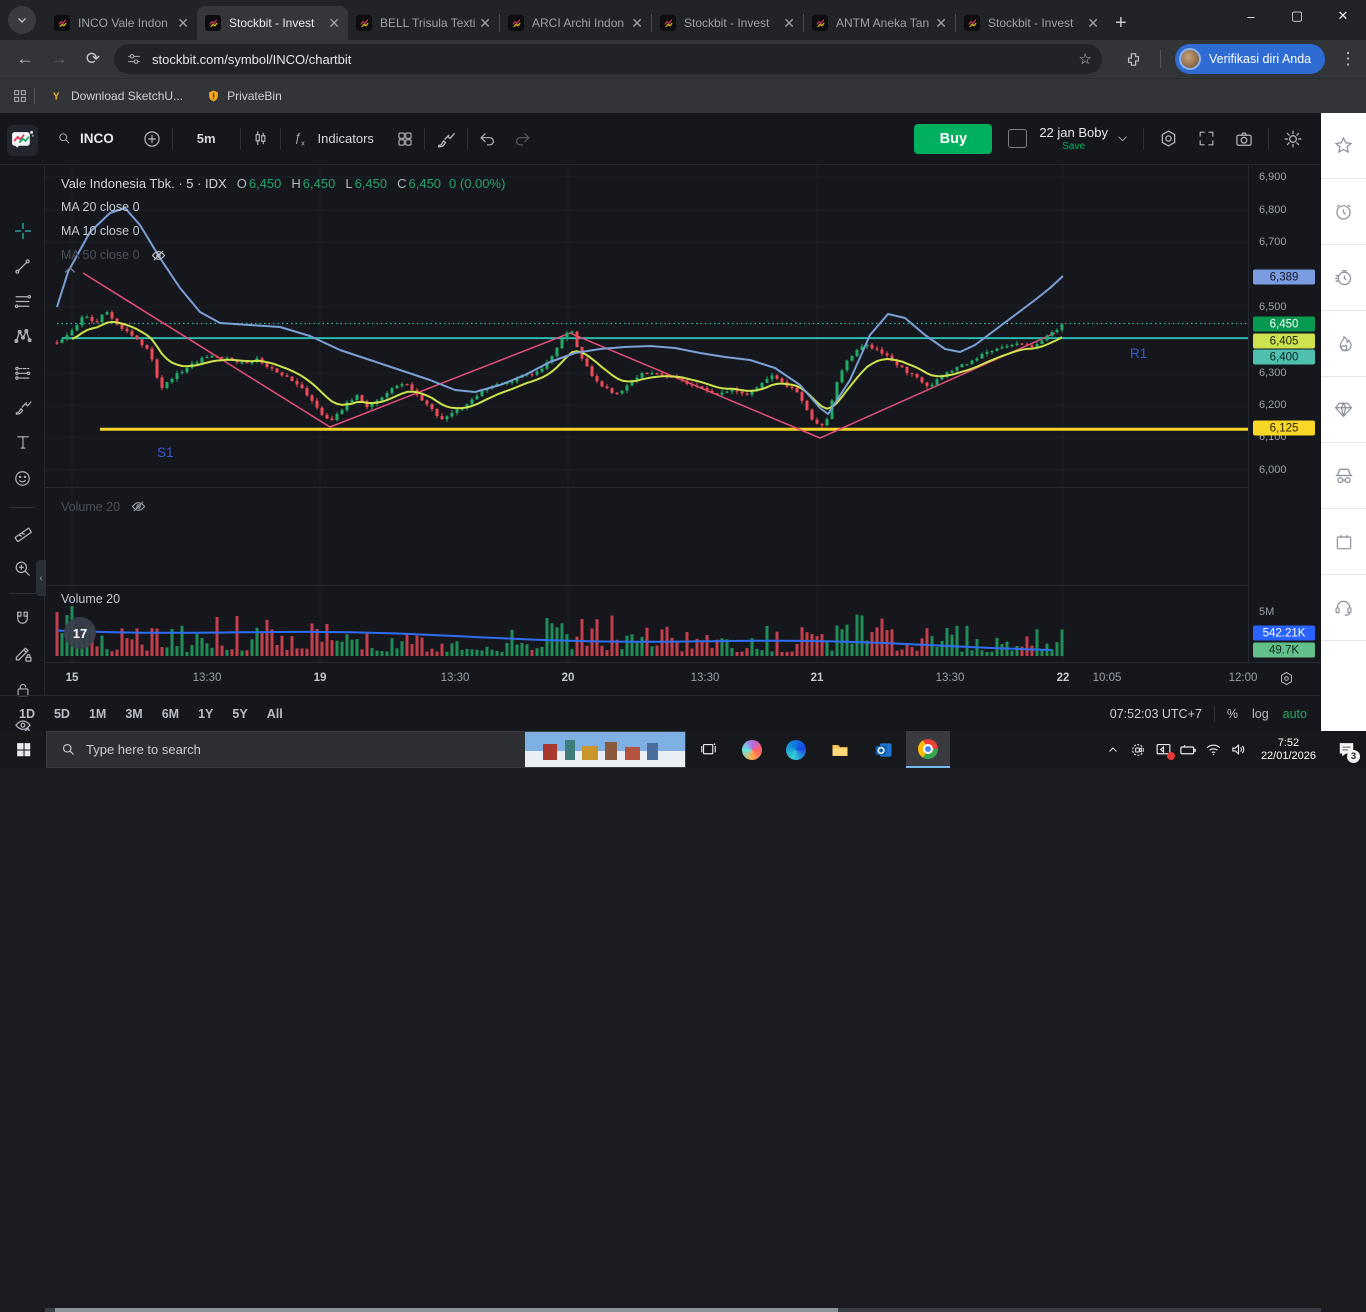 The height and width of the screenshot is (1312, 1366). Describe the element at coordinates (85, 138) in the screenshot. I see `symbol-search: INCO` at that location.